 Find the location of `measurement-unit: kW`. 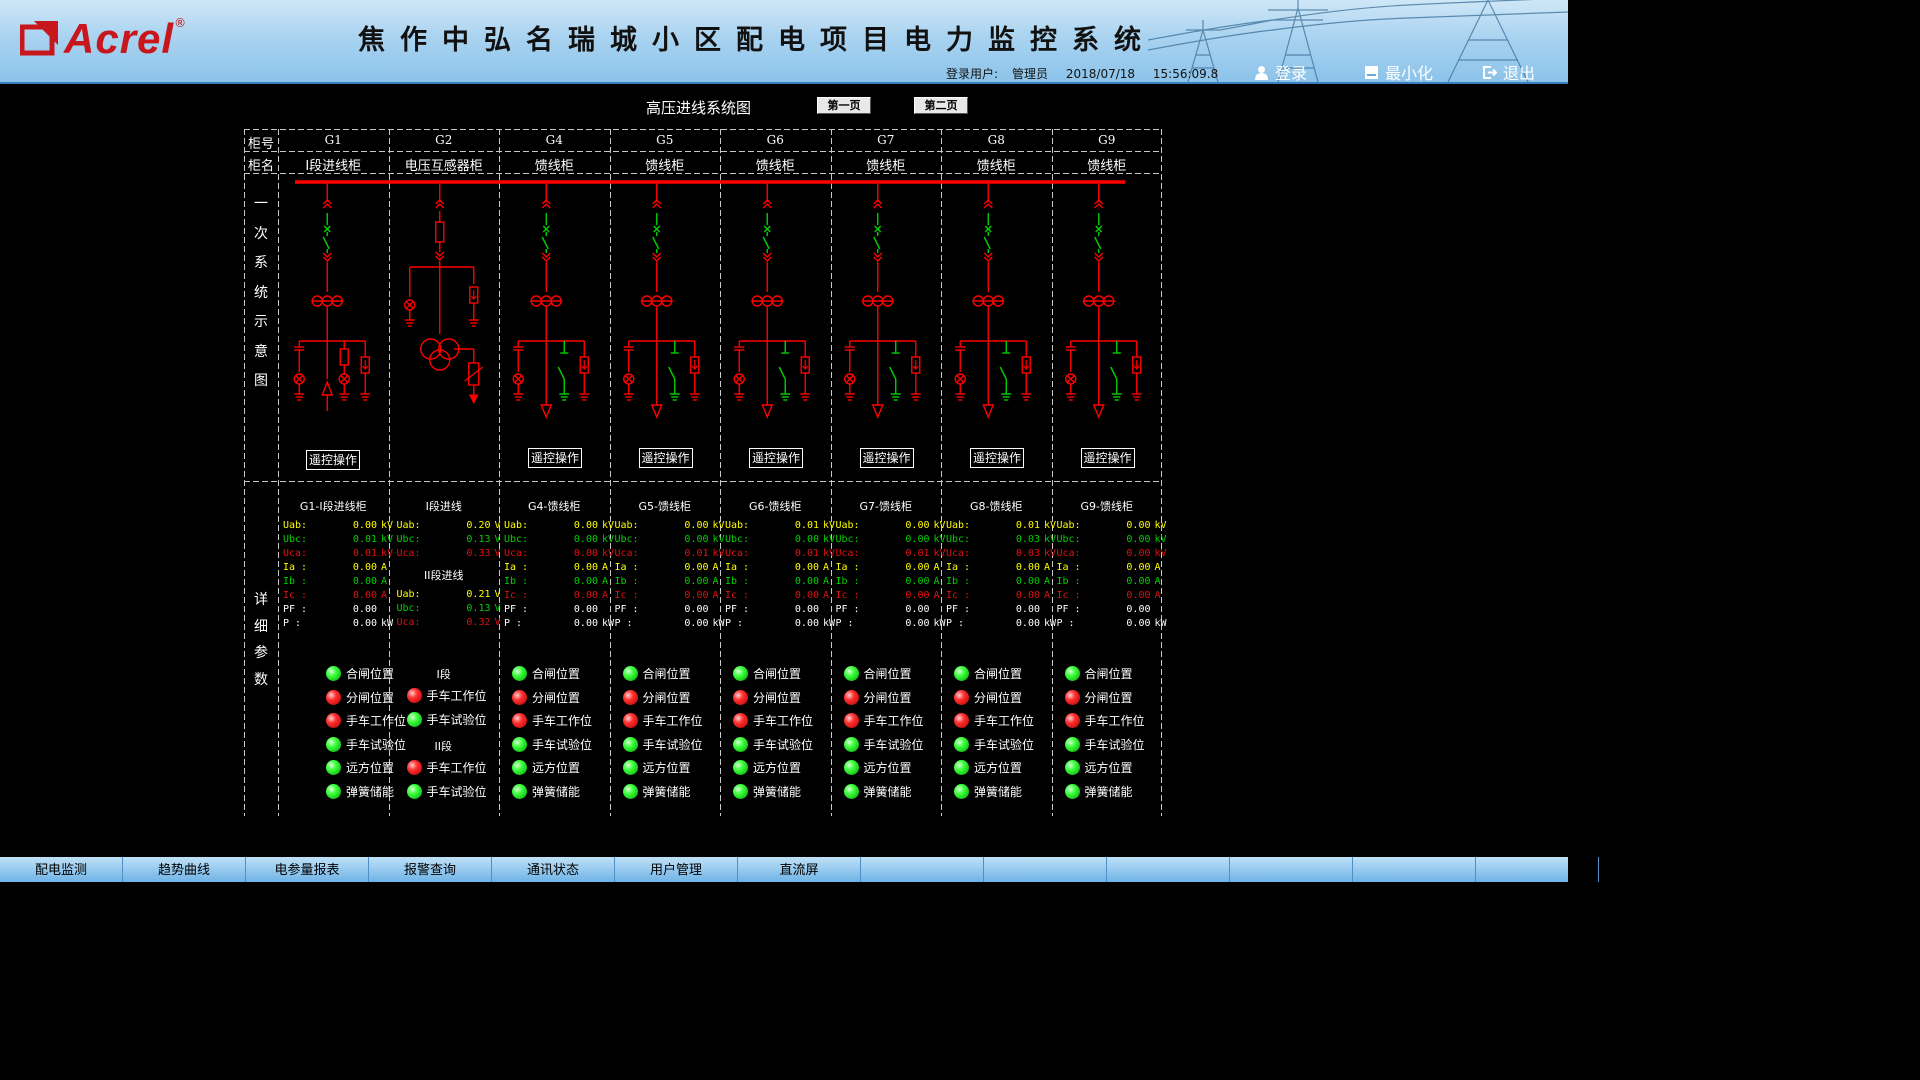

measurement-unit: kW is located at coordinates (1160, 623).